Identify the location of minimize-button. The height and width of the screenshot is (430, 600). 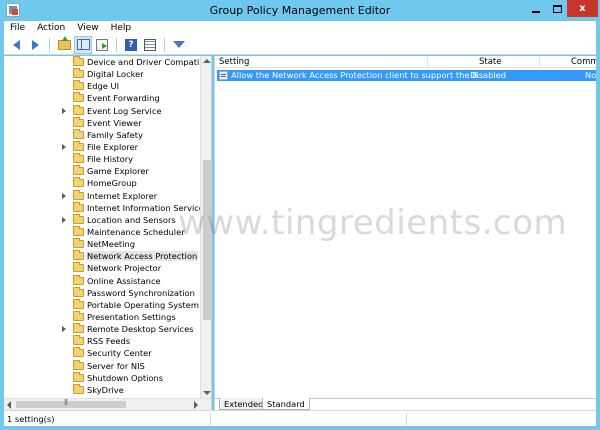
(536, 8).